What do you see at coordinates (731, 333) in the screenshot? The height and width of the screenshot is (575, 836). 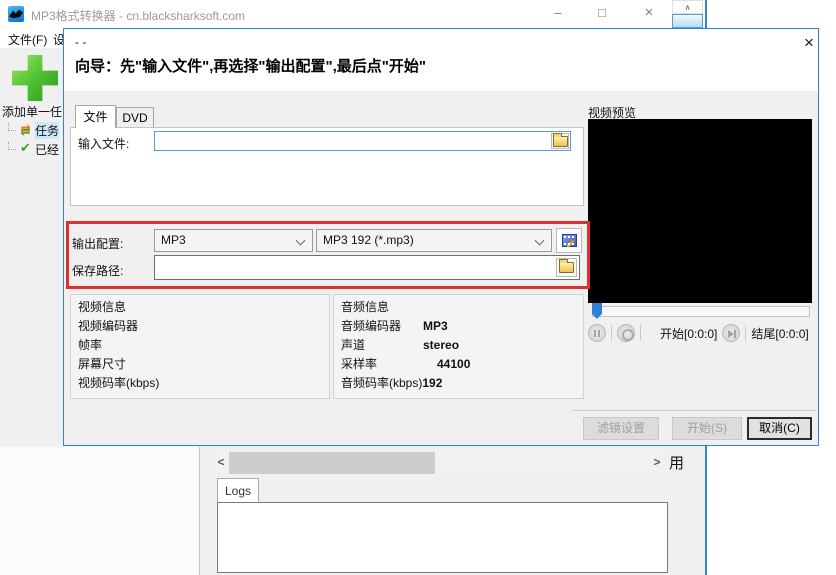 I see `set-start-button` at bounding box center [731, 333].